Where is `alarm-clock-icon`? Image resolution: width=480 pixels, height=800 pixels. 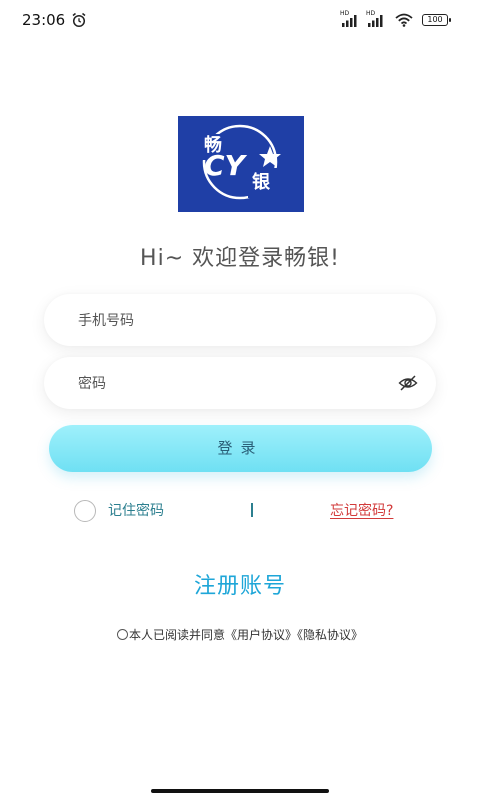
alarm-clock-icon is located at coordinates (79, 20).